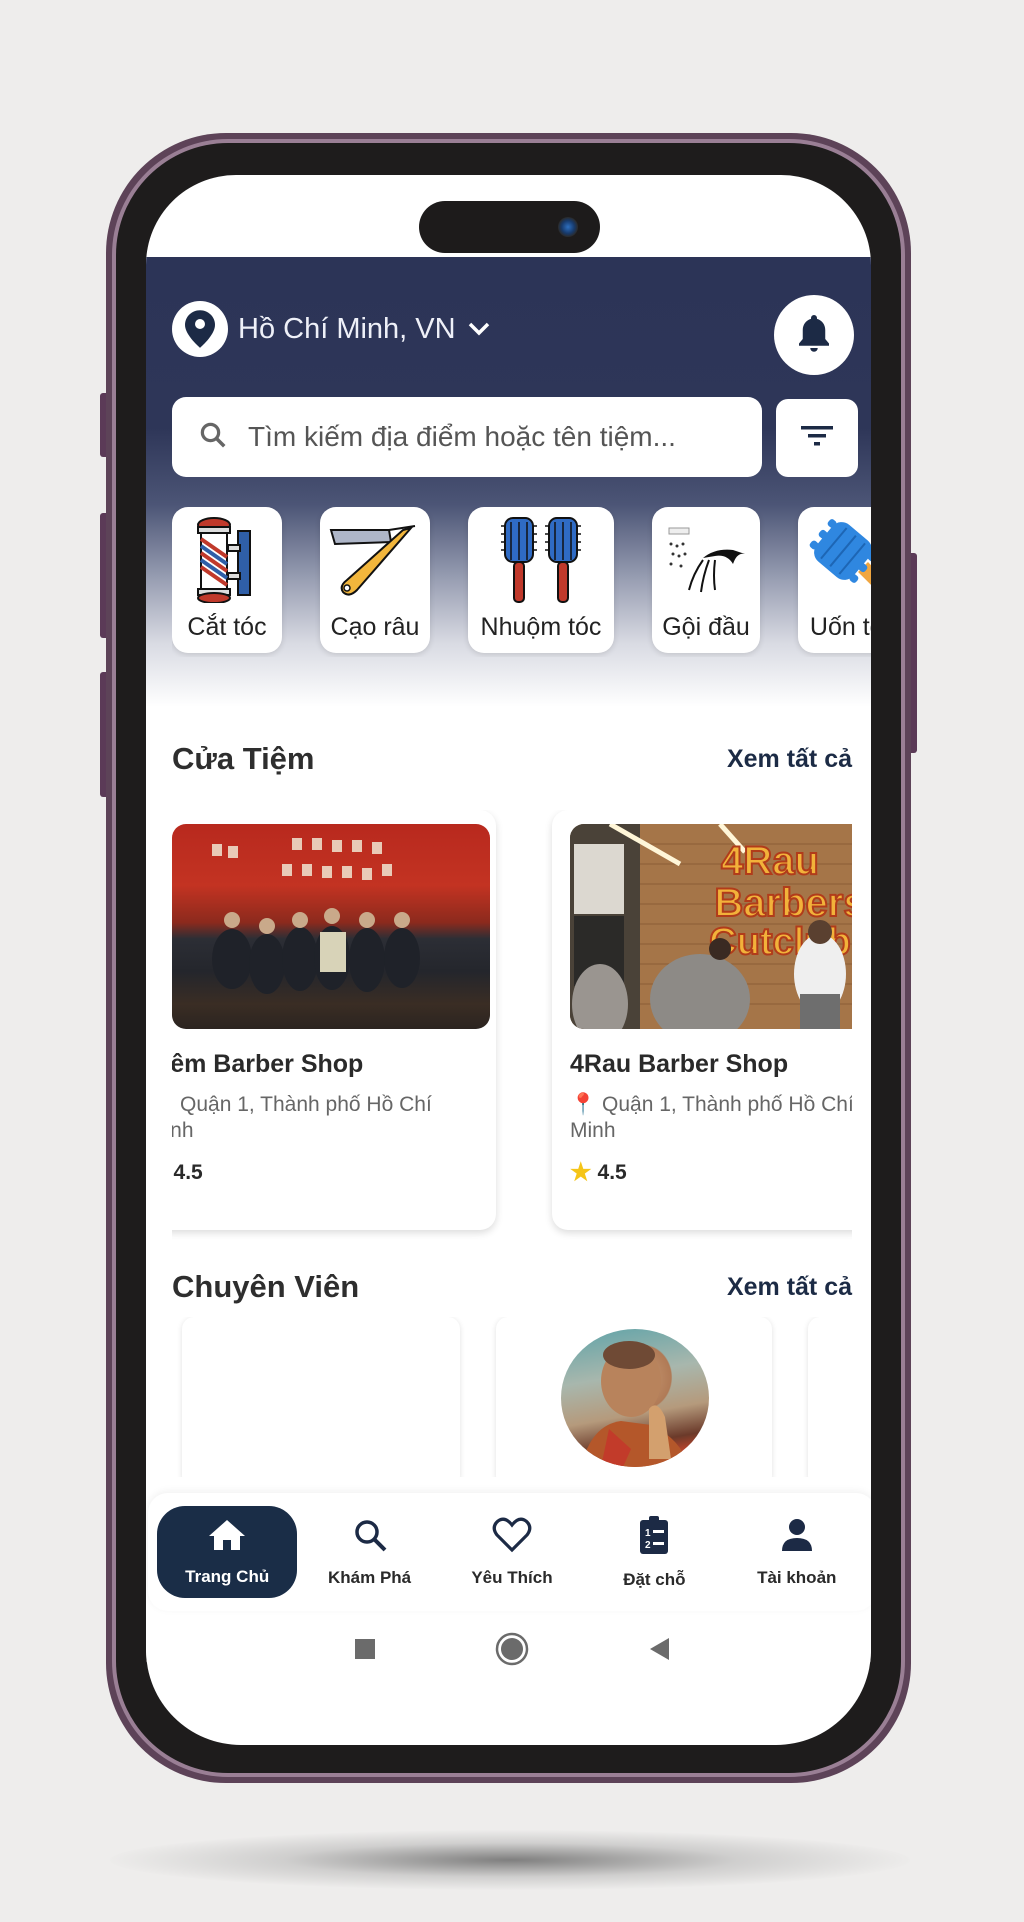 This screenshot has height=1922, width=1024. Describe the element at coordinates (648, 1545) in the screenshot. I see `svg-text: 2` at that location.